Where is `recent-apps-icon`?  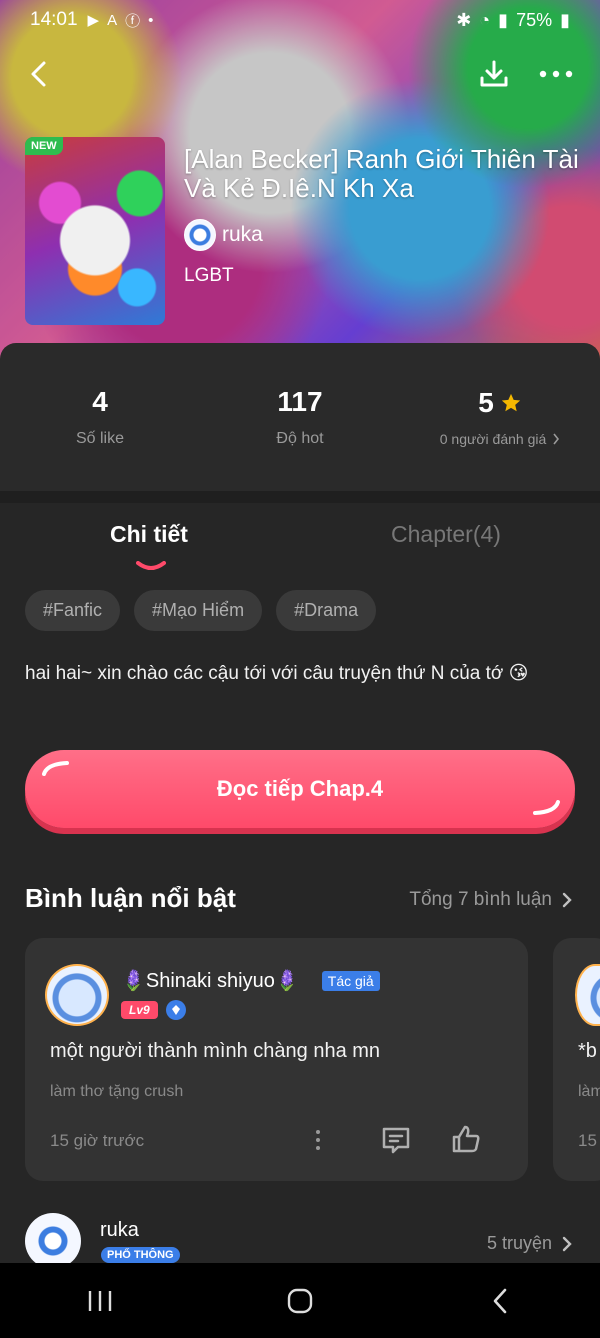
recent-apps-icon is located at coordinates (100, 1300).